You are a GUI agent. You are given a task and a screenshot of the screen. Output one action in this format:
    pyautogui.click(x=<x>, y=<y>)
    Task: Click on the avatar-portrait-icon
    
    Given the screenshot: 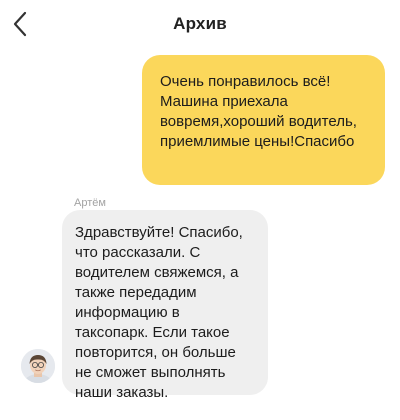 What is the action you would take?
    pyautogui.click(x=38, y=366)
    